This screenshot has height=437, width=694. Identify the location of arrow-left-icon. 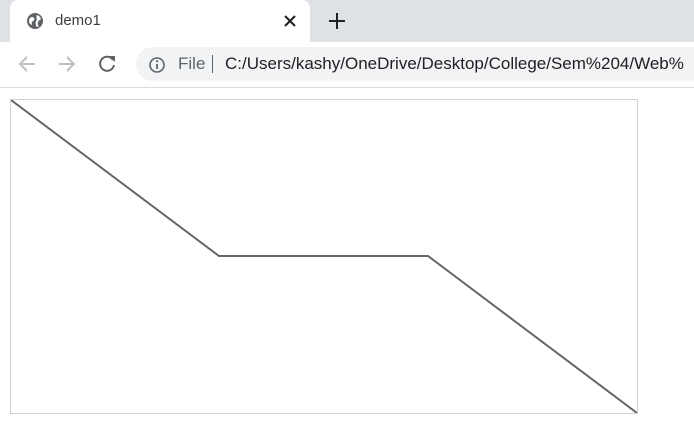
(27, 64).